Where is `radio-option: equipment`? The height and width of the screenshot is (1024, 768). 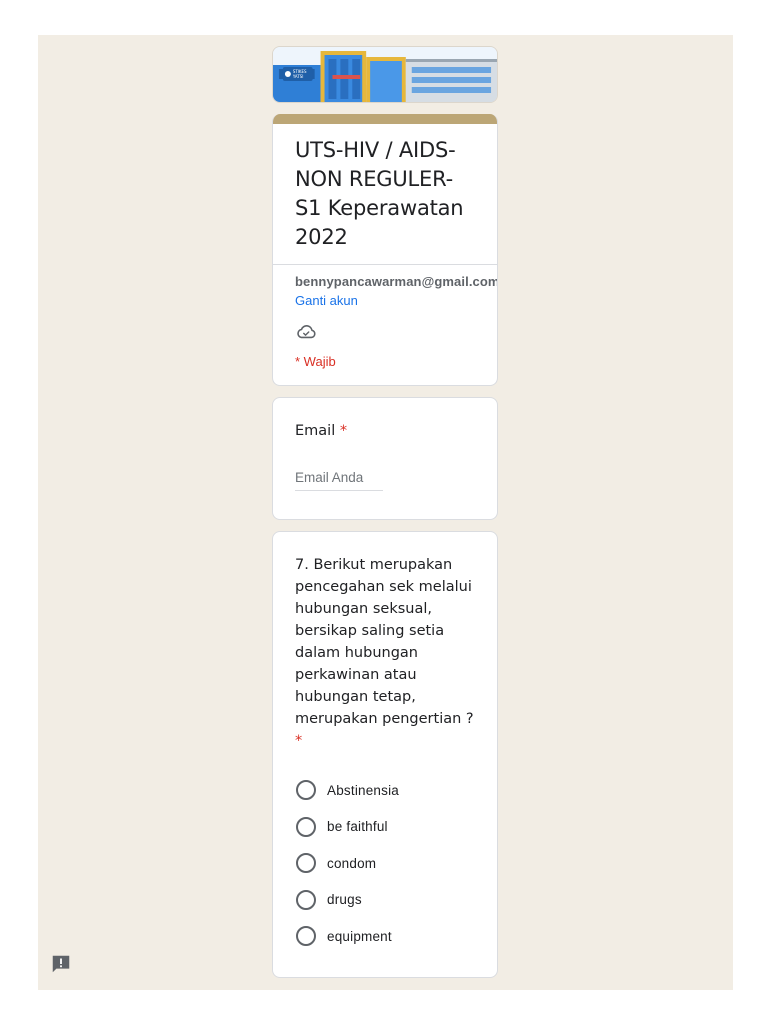 radio-option: equipment is located at coordinates (385, 936).